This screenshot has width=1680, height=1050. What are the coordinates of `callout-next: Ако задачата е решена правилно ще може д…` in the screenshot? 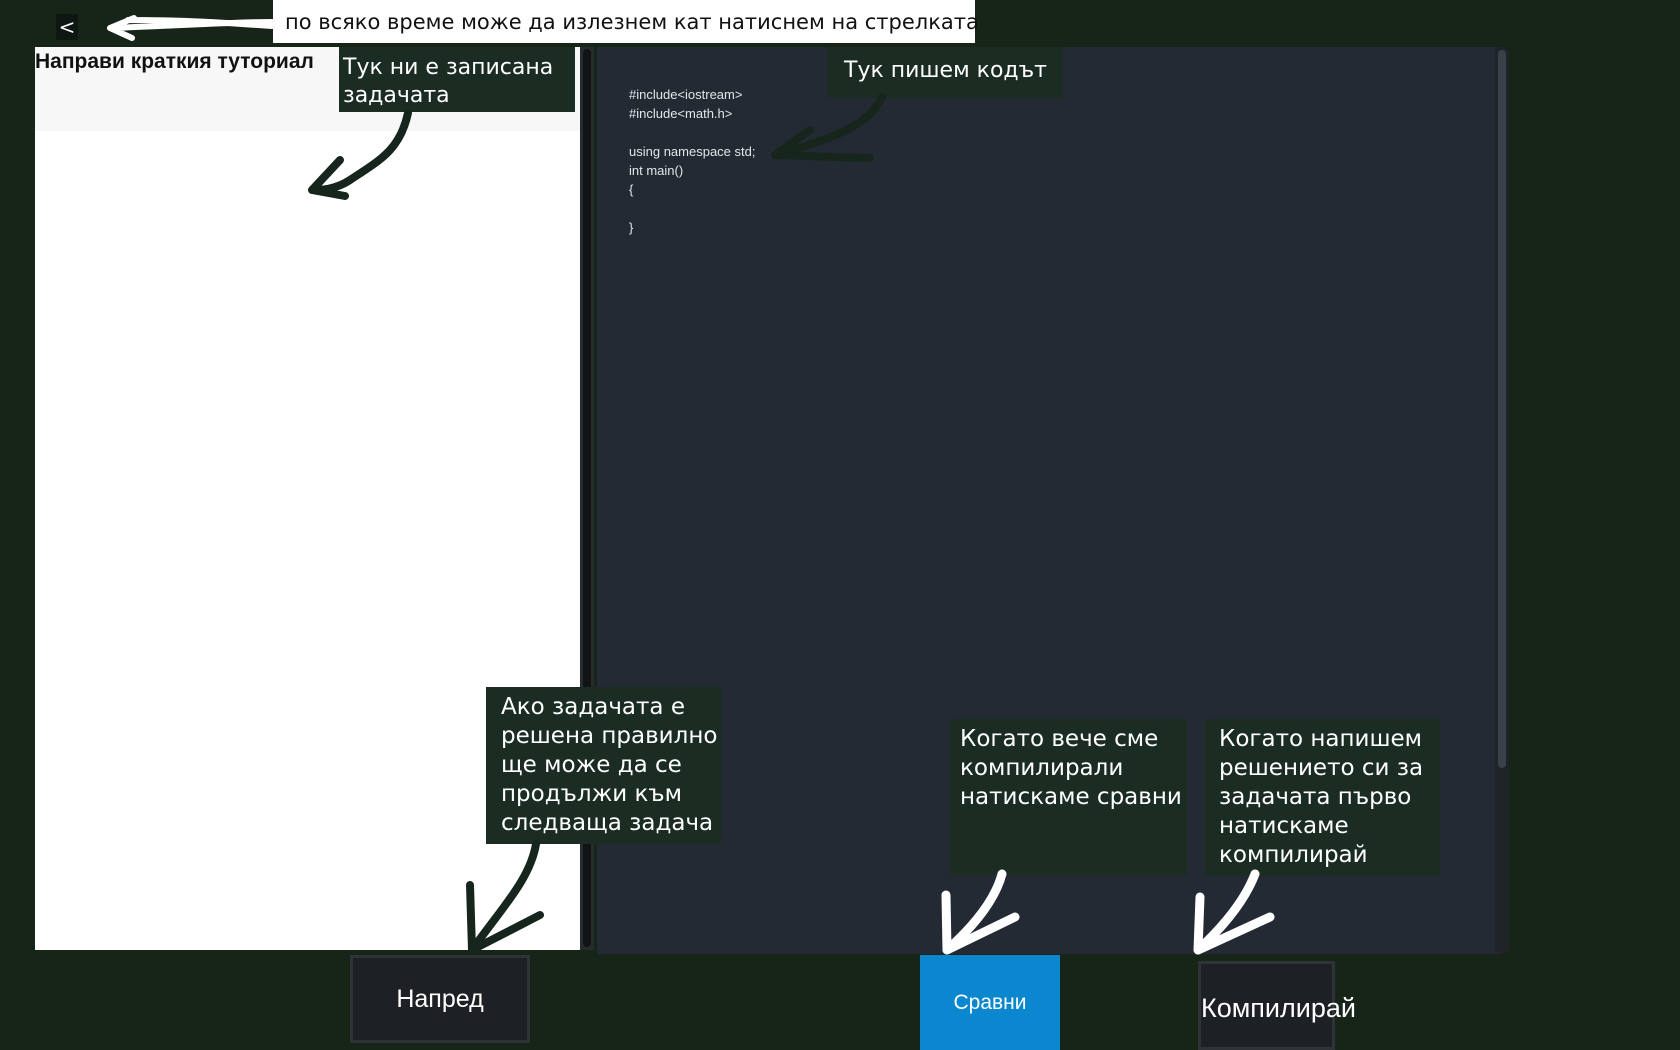 It's located at (603, 765).